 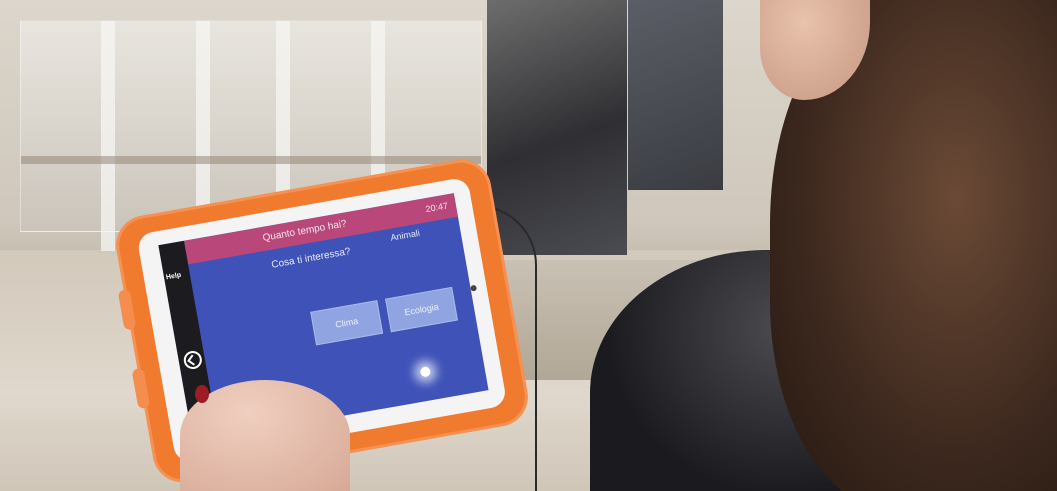 What do you see at coordinates (474, 288) in the screenshot?
I see `home-sensor` at bounding box center [474, 288].